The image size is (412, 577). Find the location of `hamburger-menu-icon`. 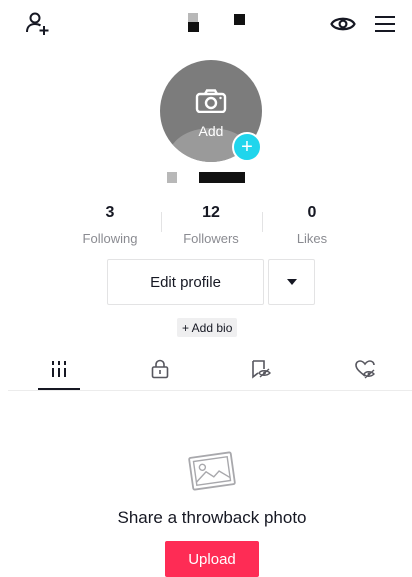

hamburger-menu-icon is located at coordinates (385, 24).